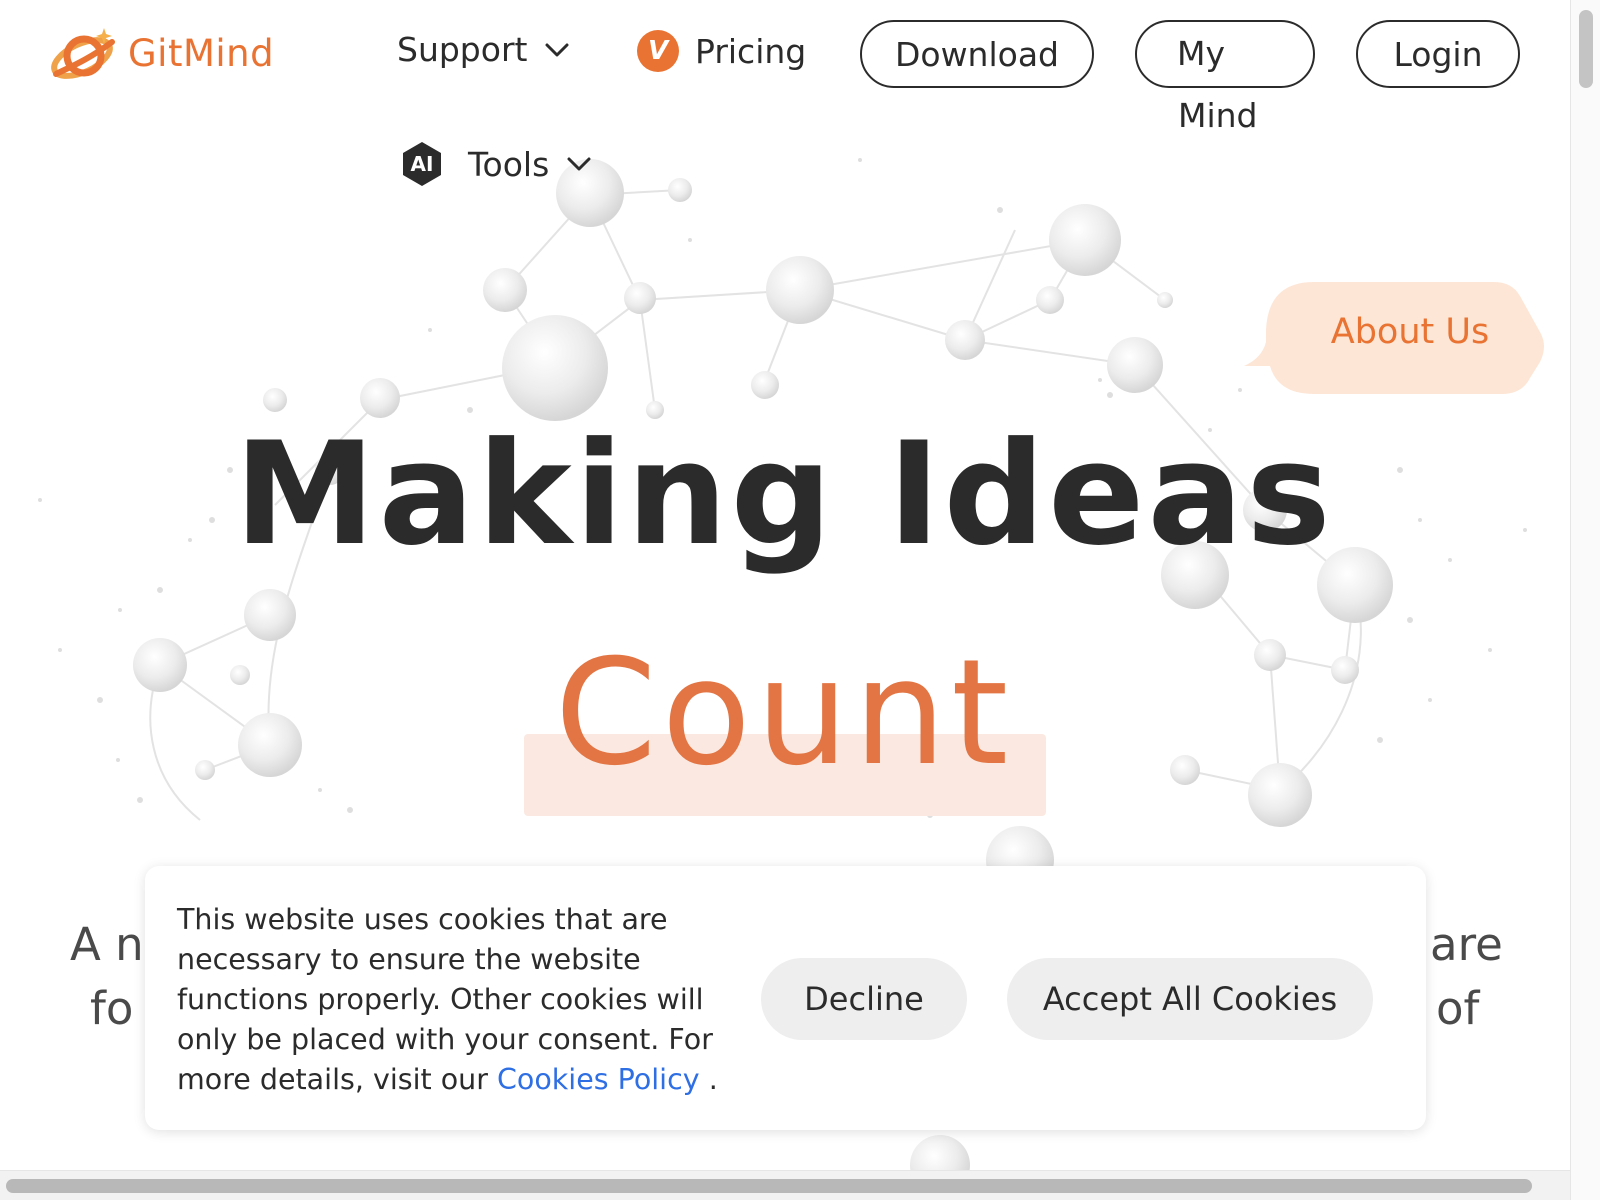  I want to click on accept-all-cookies-button: Accept All Cookies, so click(1190, 999).